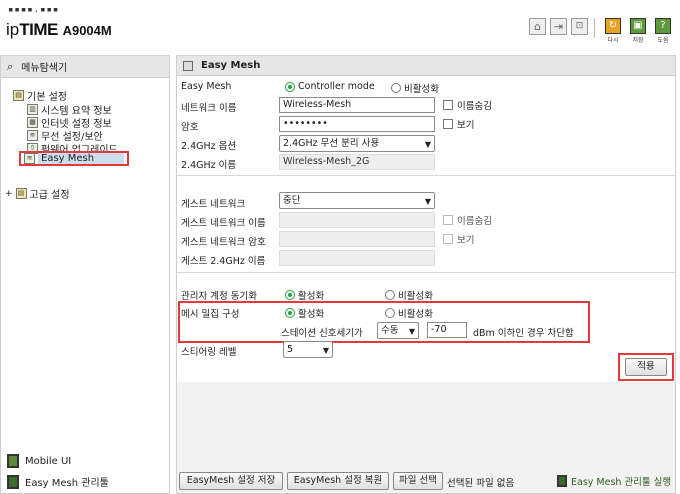  What do you see at coordinates (223, 261) in the screenshot?
I see `guest-ghz-name-label: 게스트 2.4GHz 이름` at bounding box center [223, 261].